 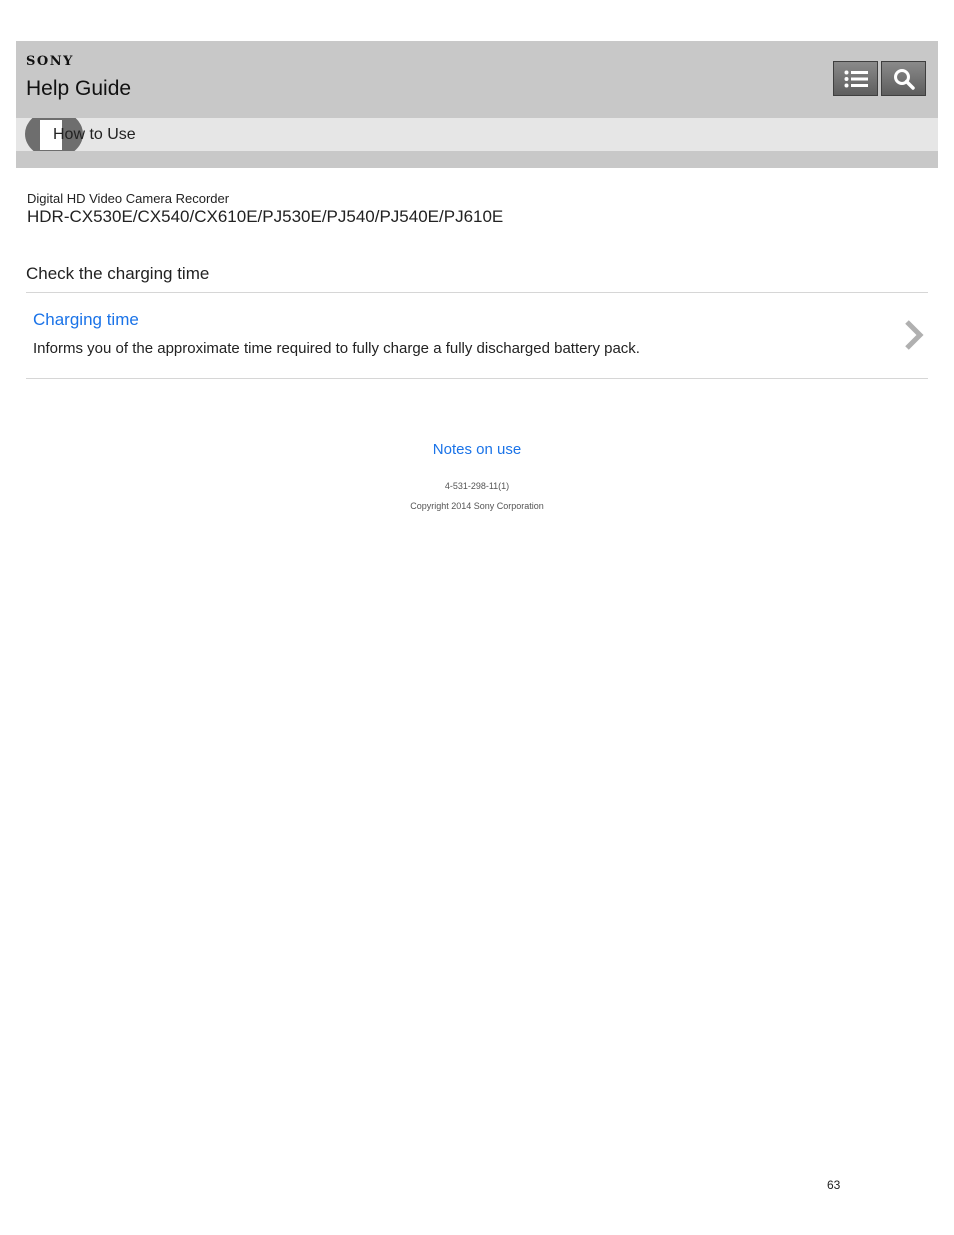 I want to click on product-category: Digital HD Video Camera Recorder, so click(x=128, y=198).